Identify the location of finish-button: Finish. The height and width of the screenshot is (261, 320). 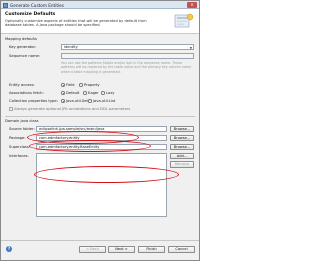
(151, 249).